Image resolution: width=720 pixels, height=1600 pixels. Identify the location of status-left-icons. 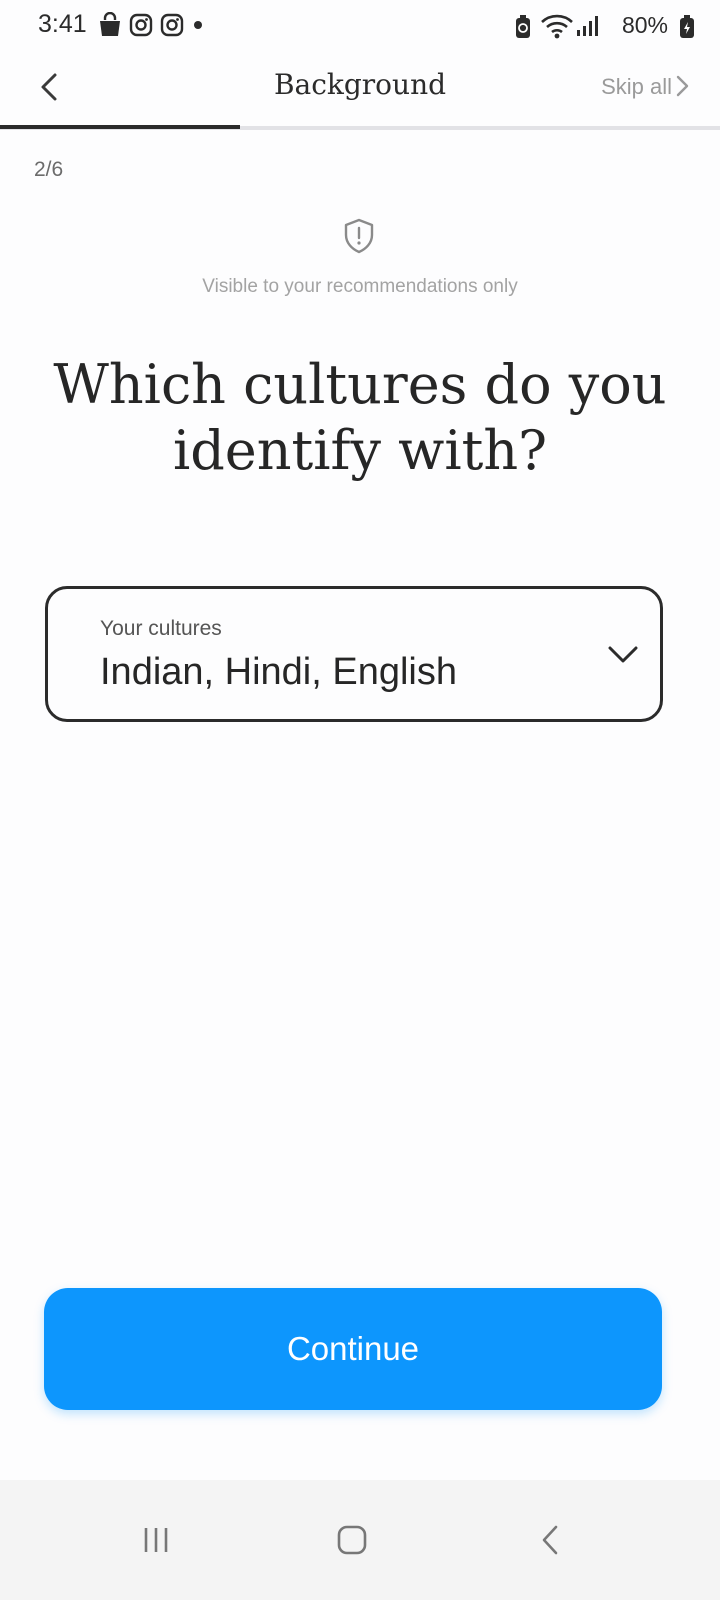
(151, 27).